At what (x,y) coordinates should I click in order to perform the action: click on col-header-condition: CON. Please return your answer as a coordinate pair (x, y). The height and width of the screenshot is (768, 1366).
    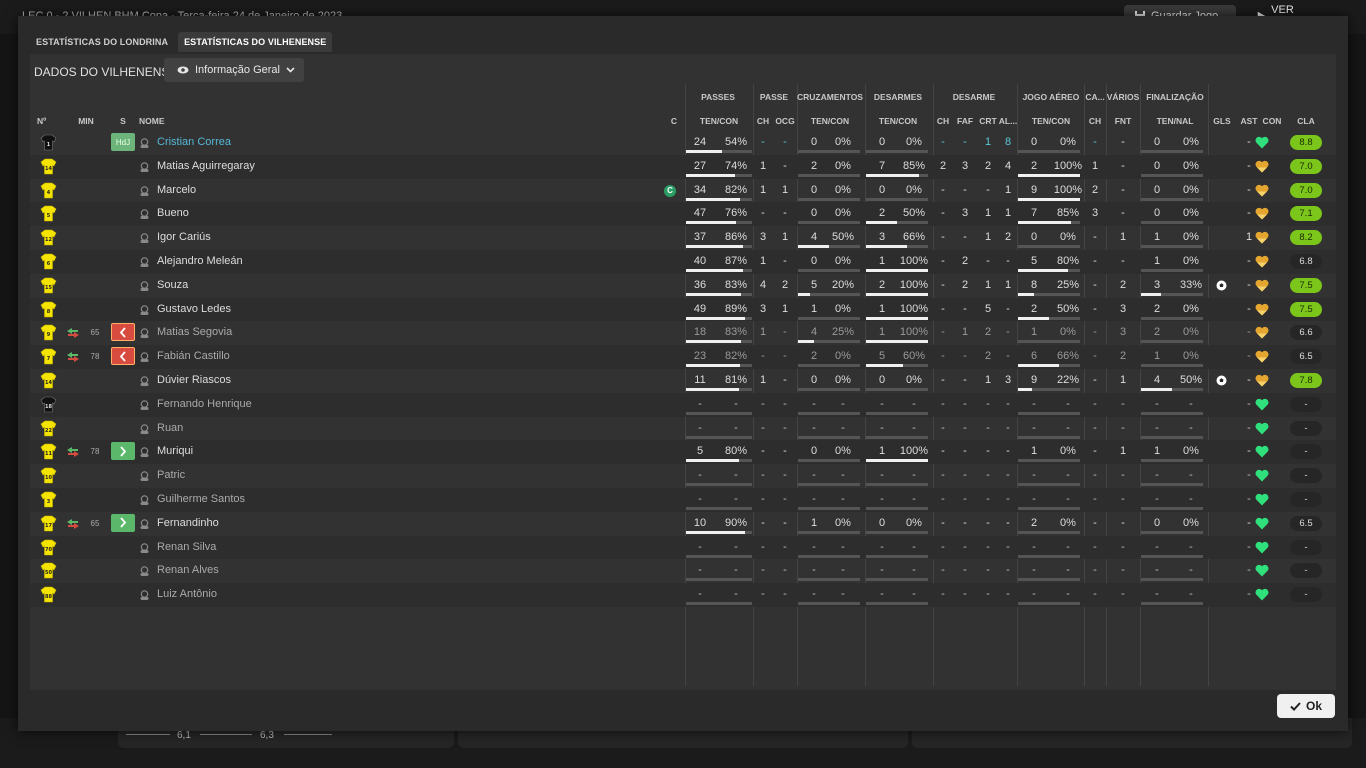
    Looking at the image, I should click on (1272, 121).